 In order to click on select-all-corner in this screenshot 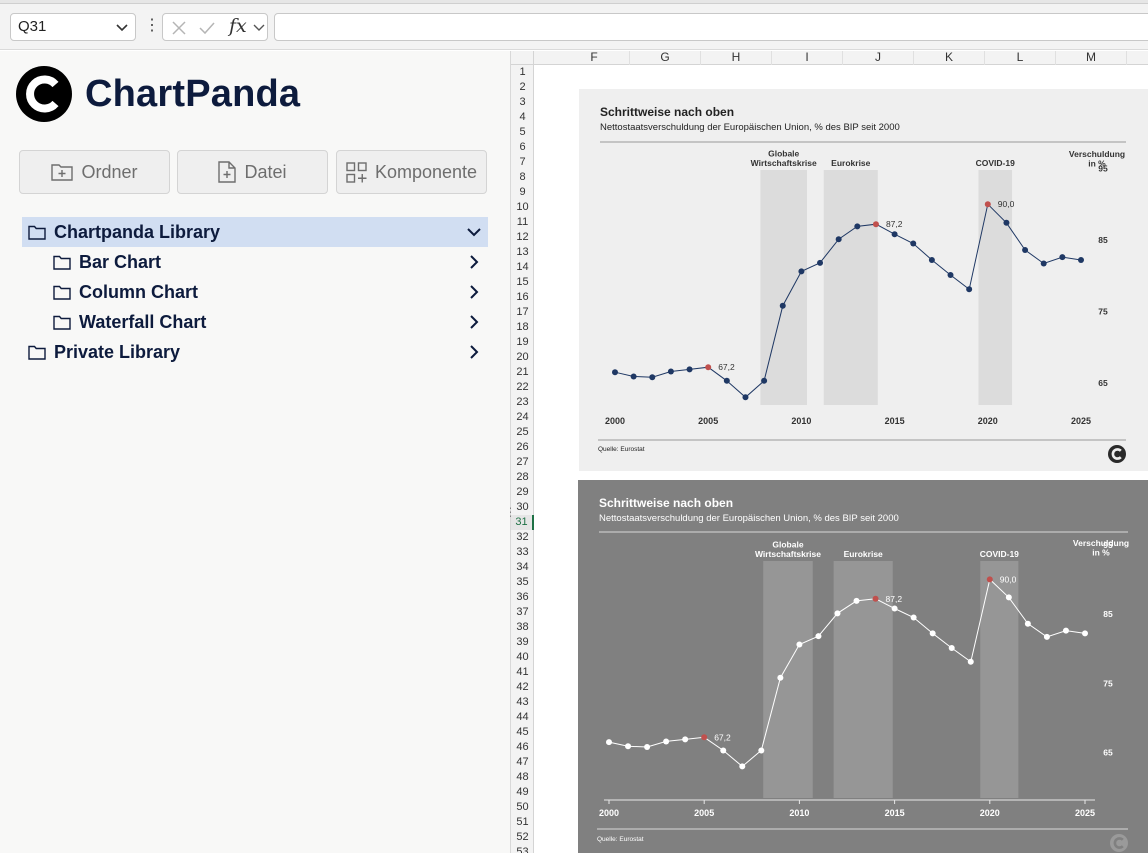, I will do `click(522, 58)`.